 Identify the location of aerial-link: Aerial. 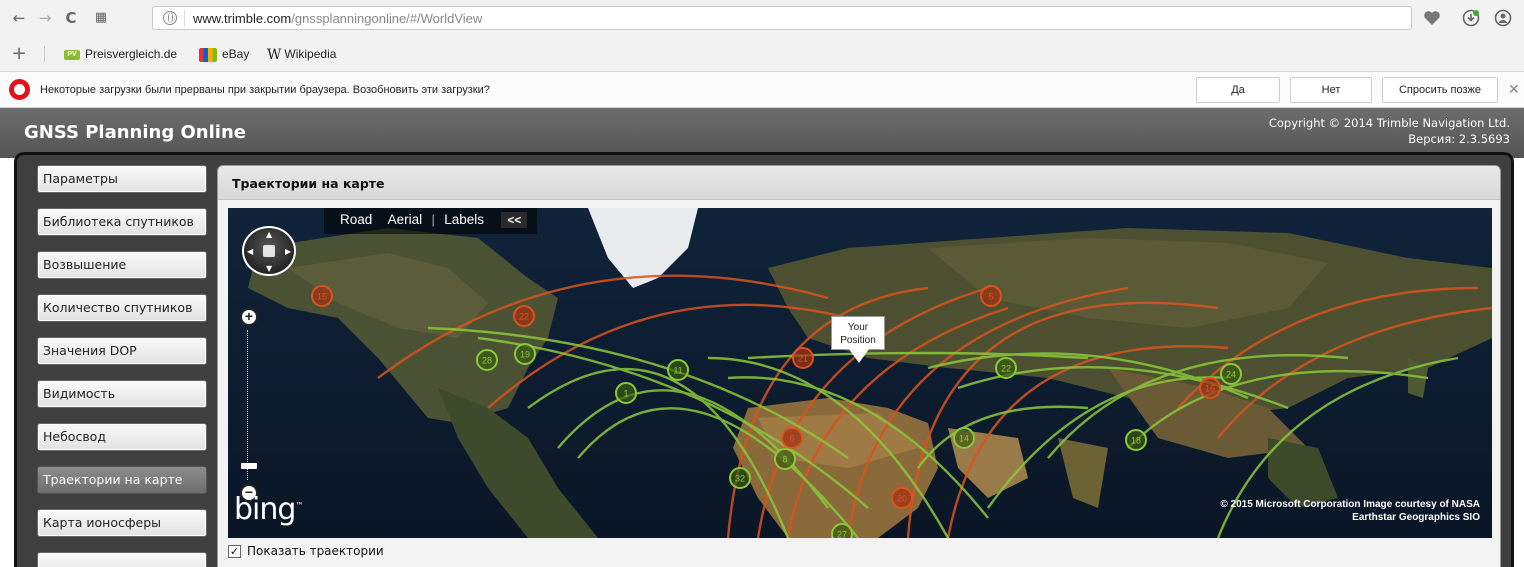
(405, 220).